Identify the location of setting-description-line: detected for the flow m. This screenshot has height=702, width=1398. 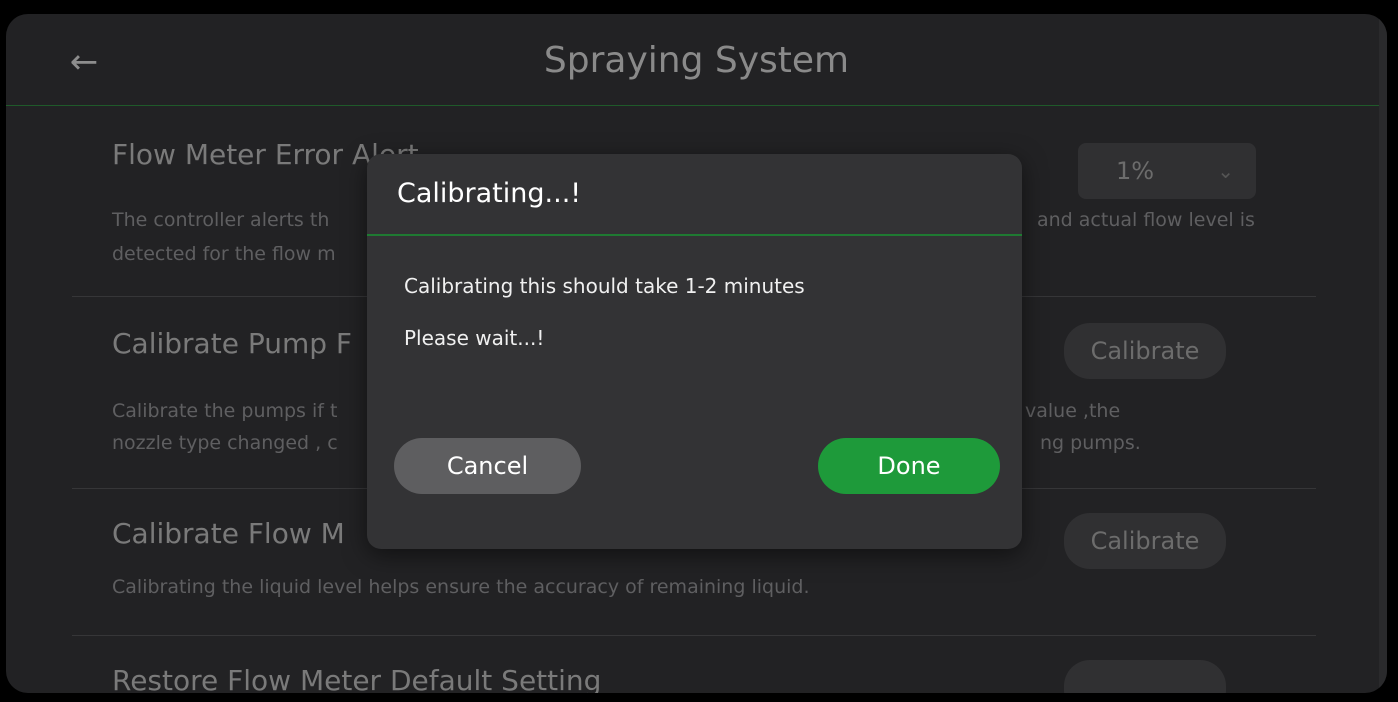
(224, 254).